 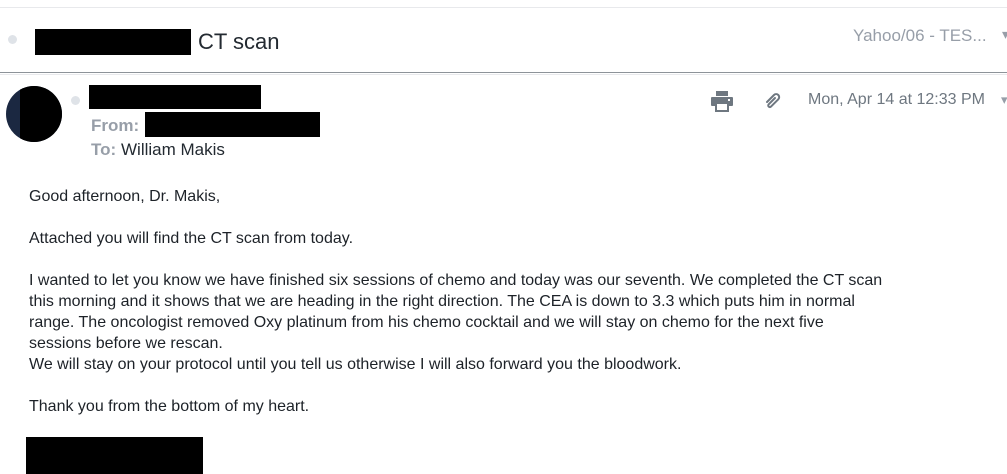 I want to click on avatar, so click(x=34, y=114).